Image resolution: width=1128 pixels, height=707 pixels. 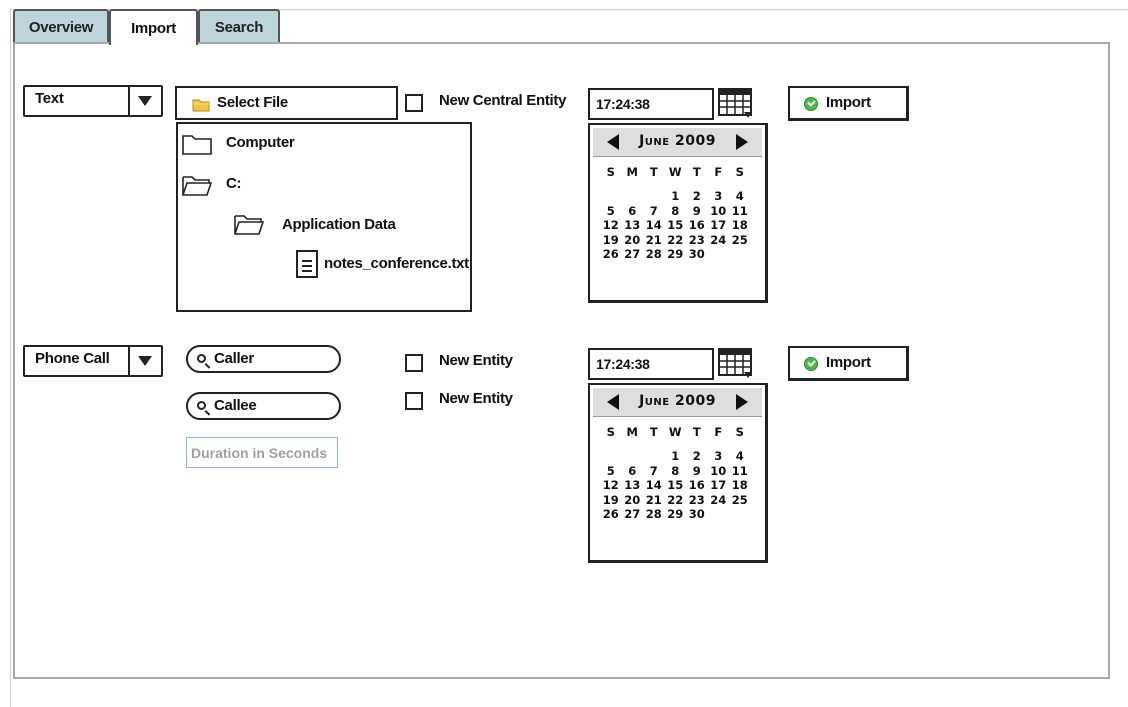 I want to click on select-file-button: Select File, so click(x=286, y=103).